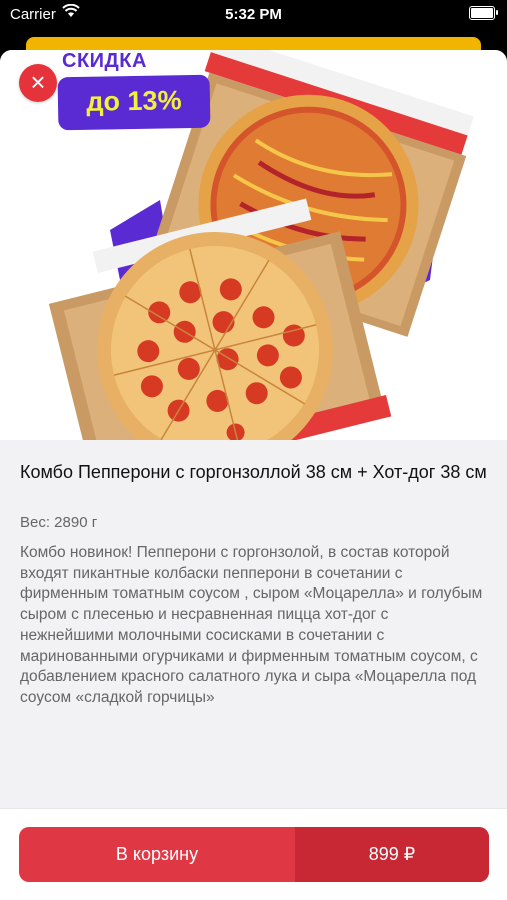  I want to click on battery-icon, so click(483, 13).